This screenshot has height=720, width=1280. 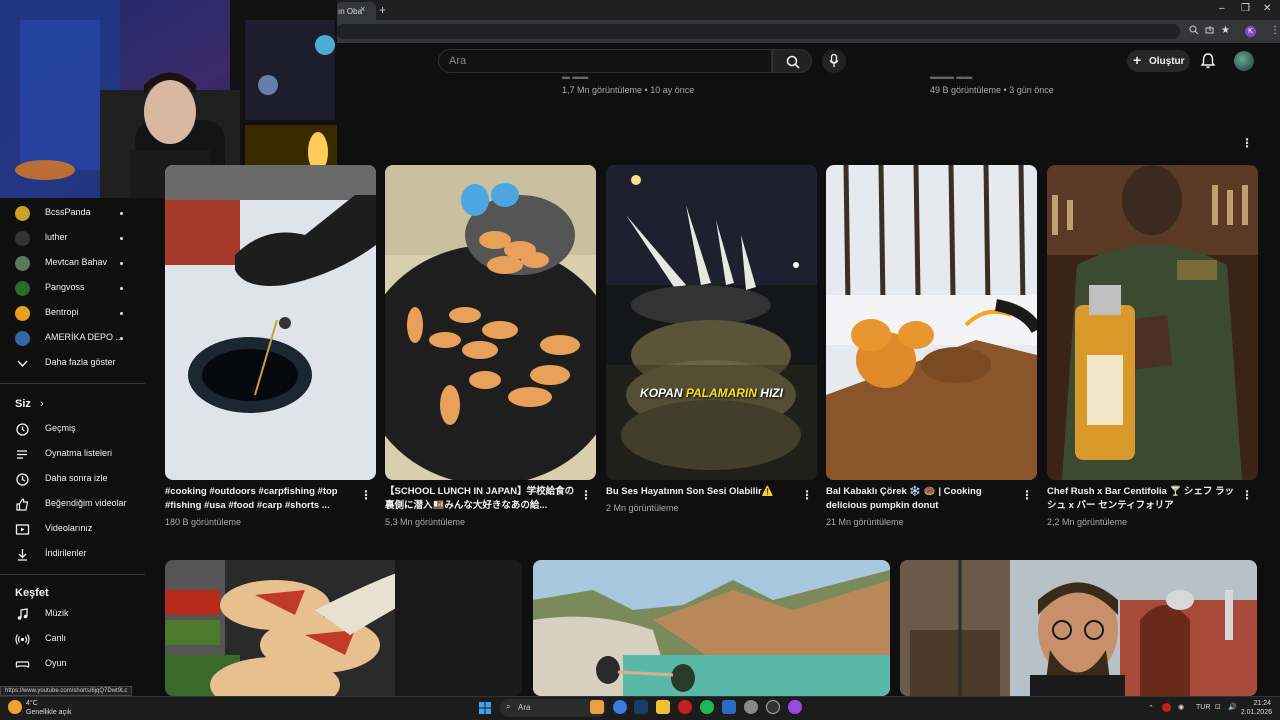 What do you see at coordinates (792, 61) in the screenshot?
I see `search-button` at bounding box center [792, 61].